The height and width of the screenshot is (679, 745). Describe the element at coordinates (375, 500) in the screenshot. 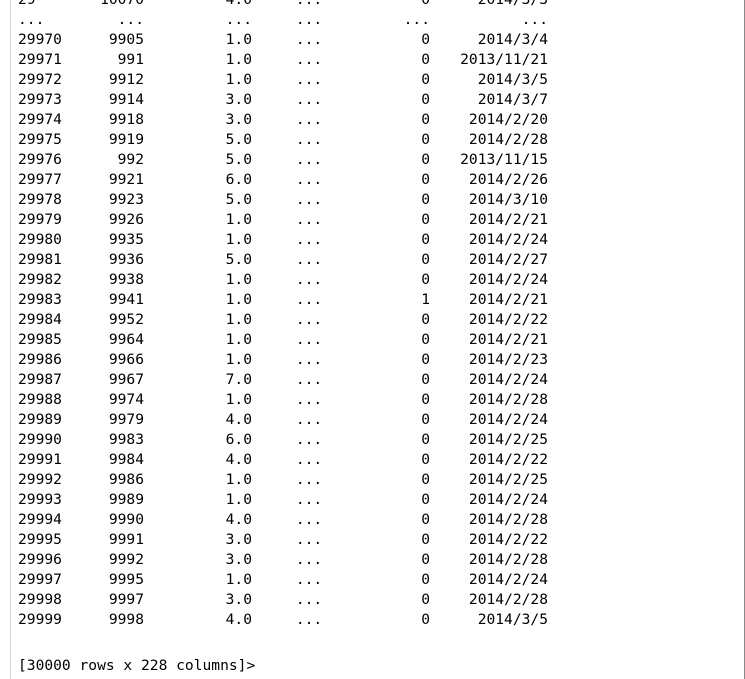

I see `table-row: 29993 9989 1.0... 0 2014/2/24` at that location.